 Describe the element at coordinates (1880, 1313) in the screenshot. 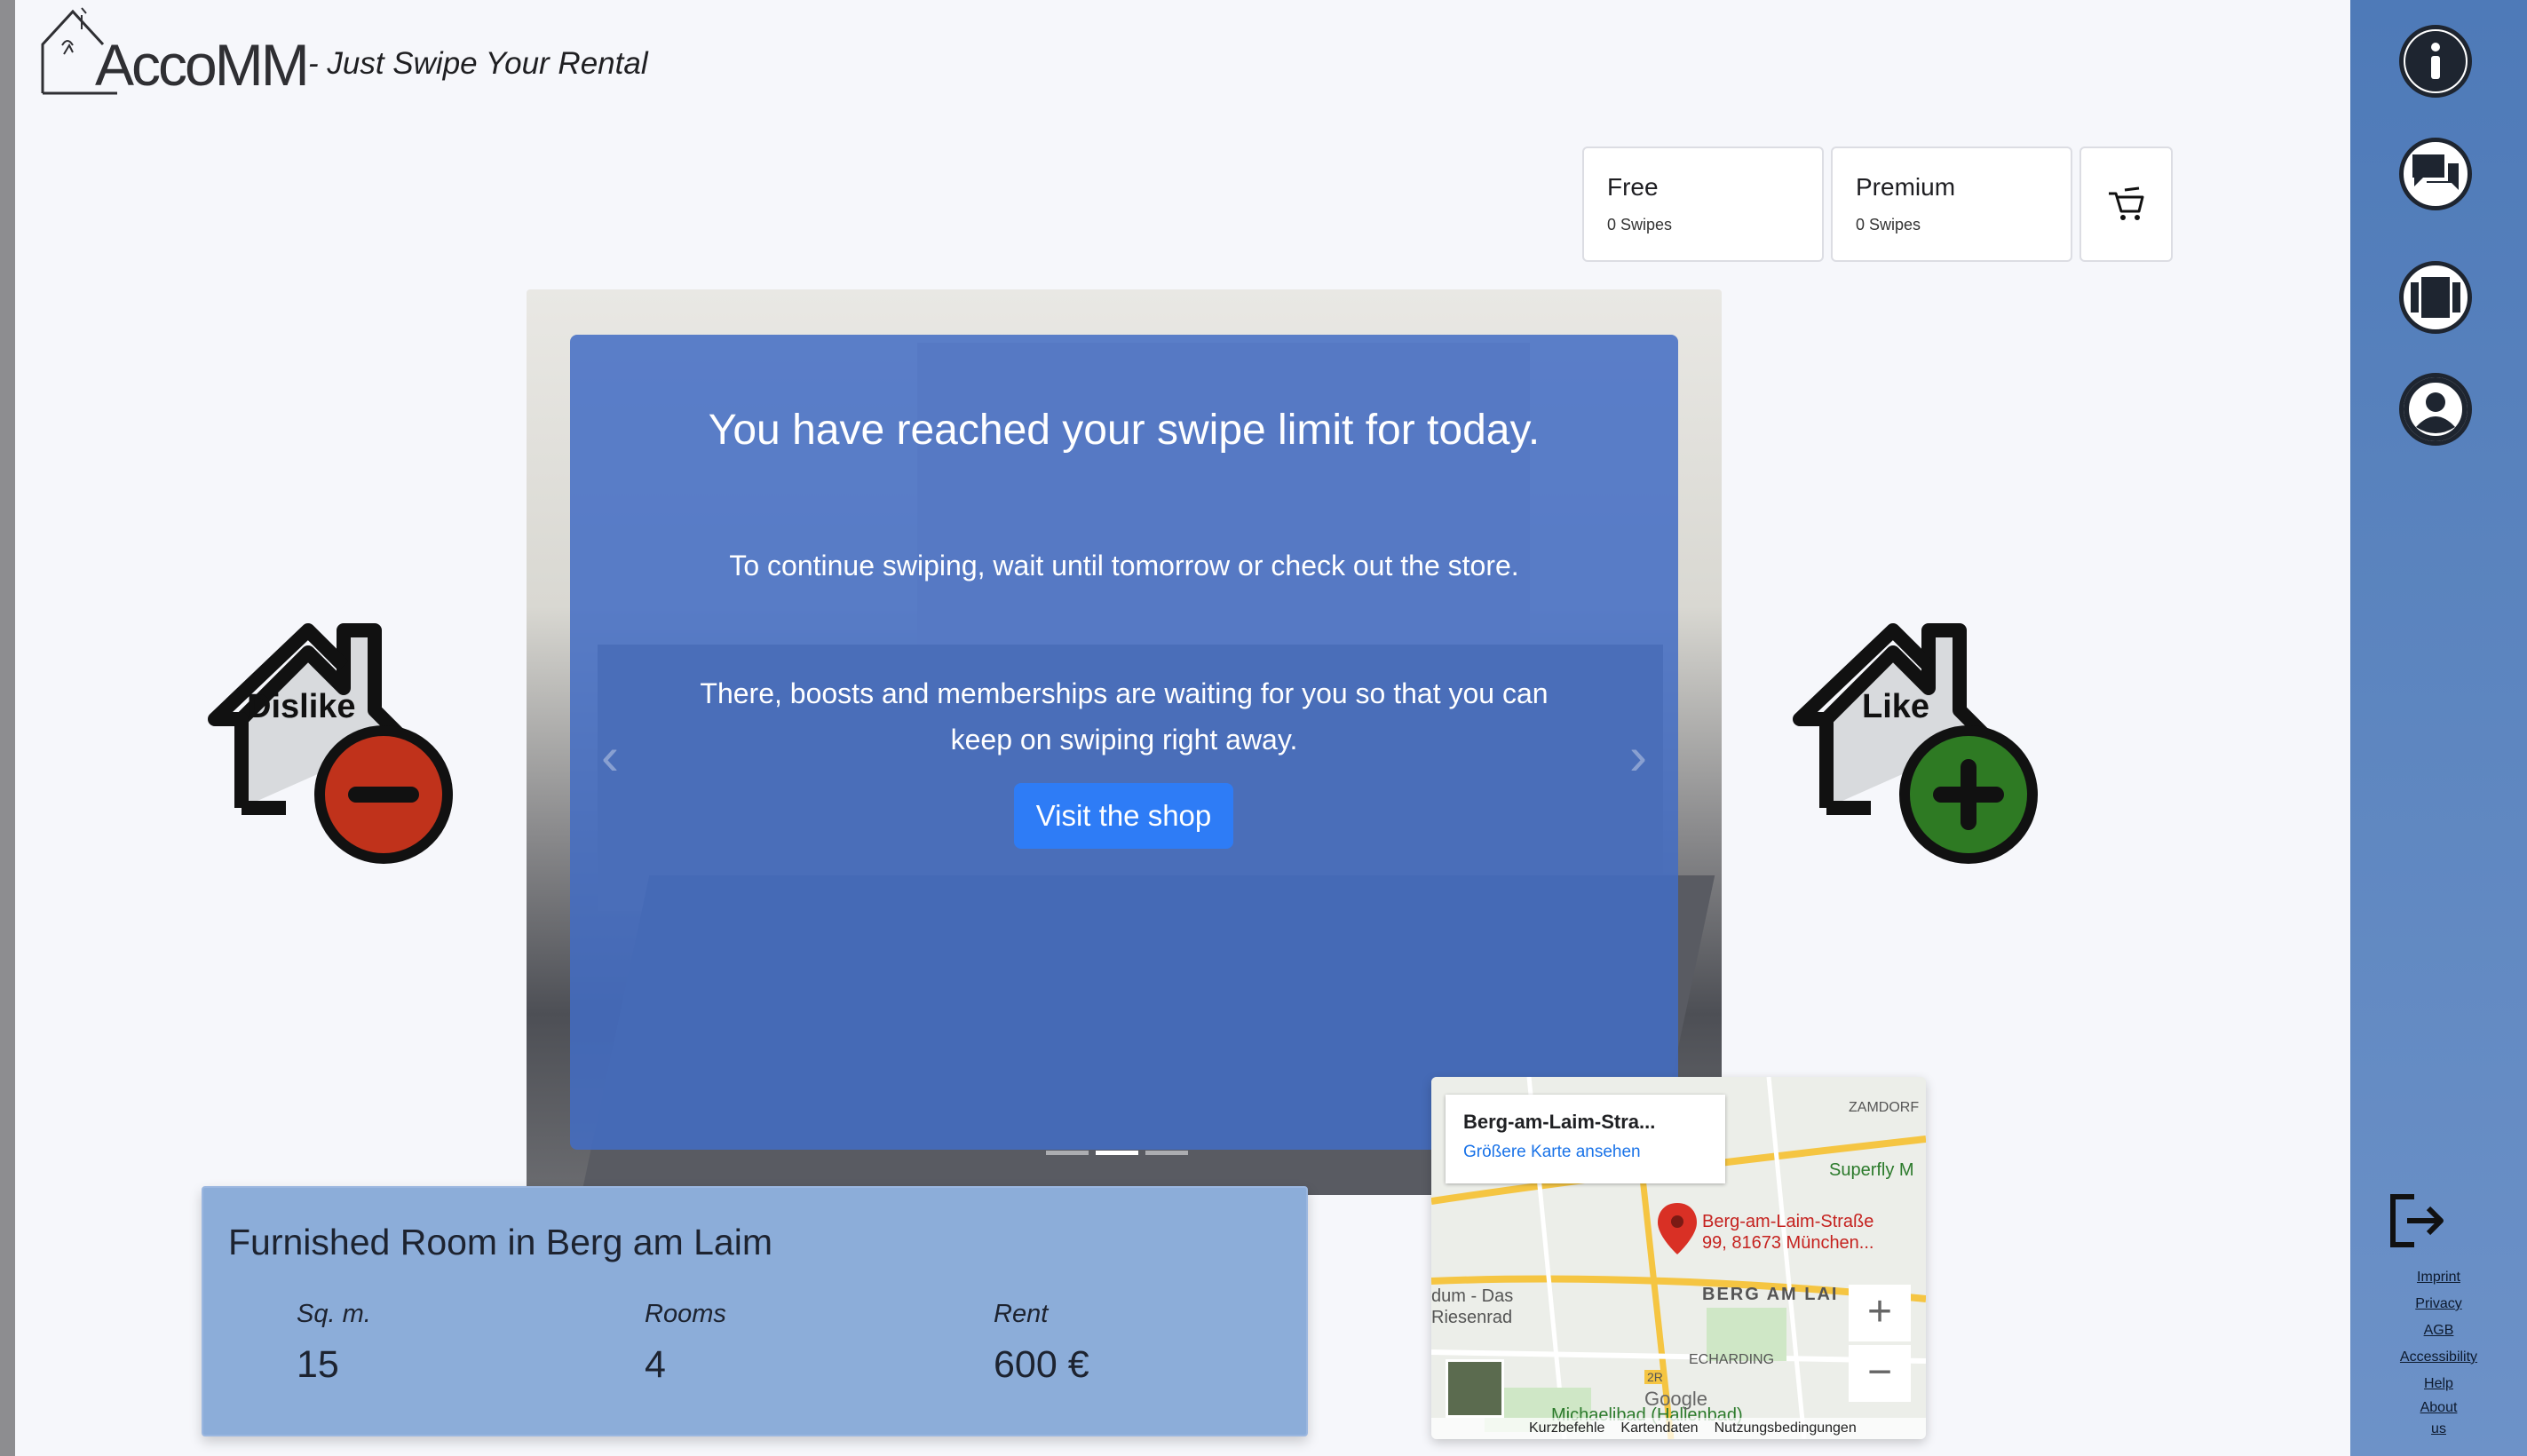

I see `map-zoom-in-button: +` at that location.